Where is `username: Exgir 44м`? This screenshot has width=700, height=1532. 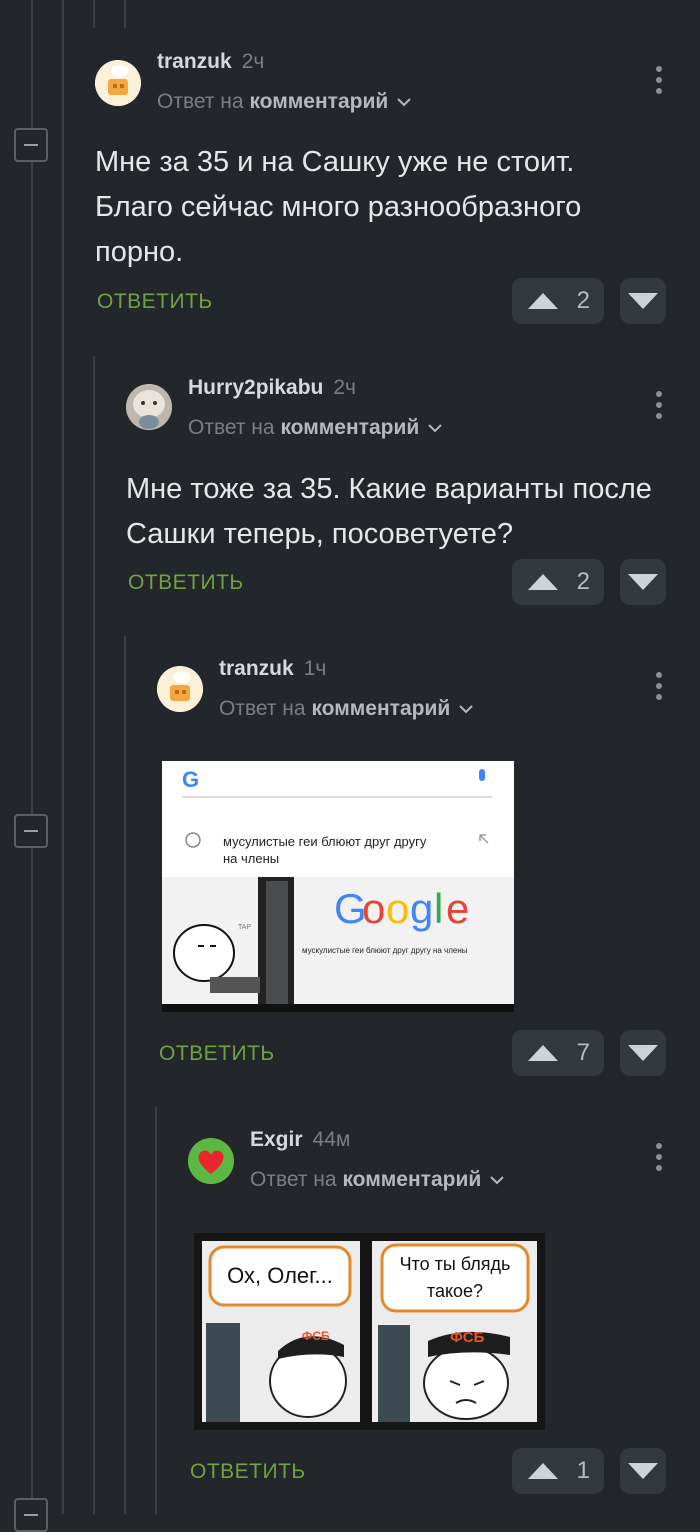 username: Exgir 44м is located at coordinates (300, 1140).